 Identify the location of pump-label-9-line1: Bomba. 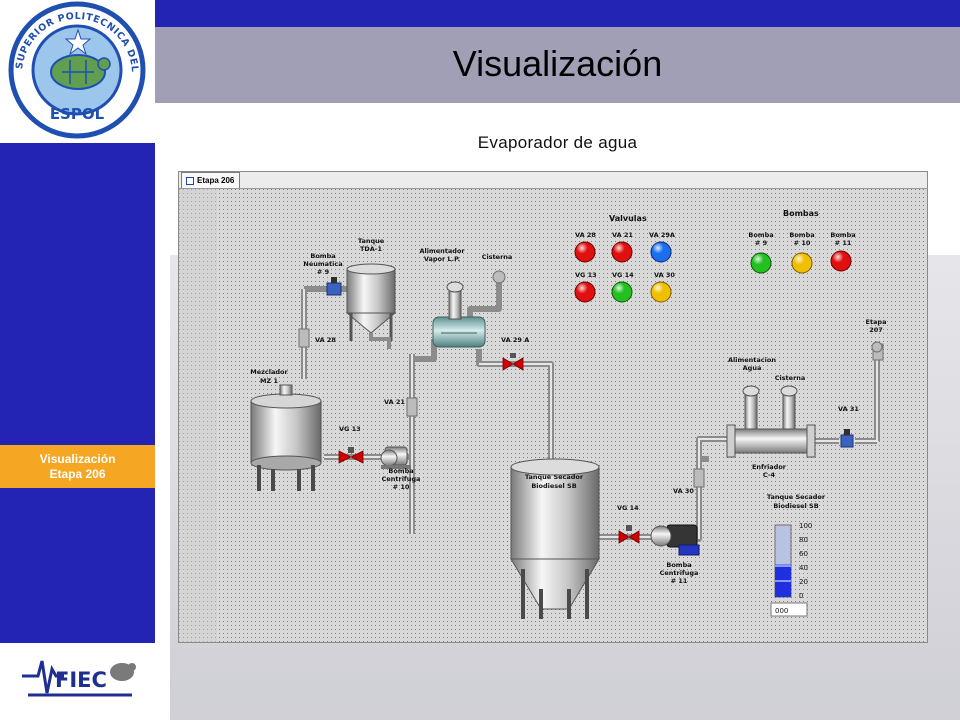
(760, 235).